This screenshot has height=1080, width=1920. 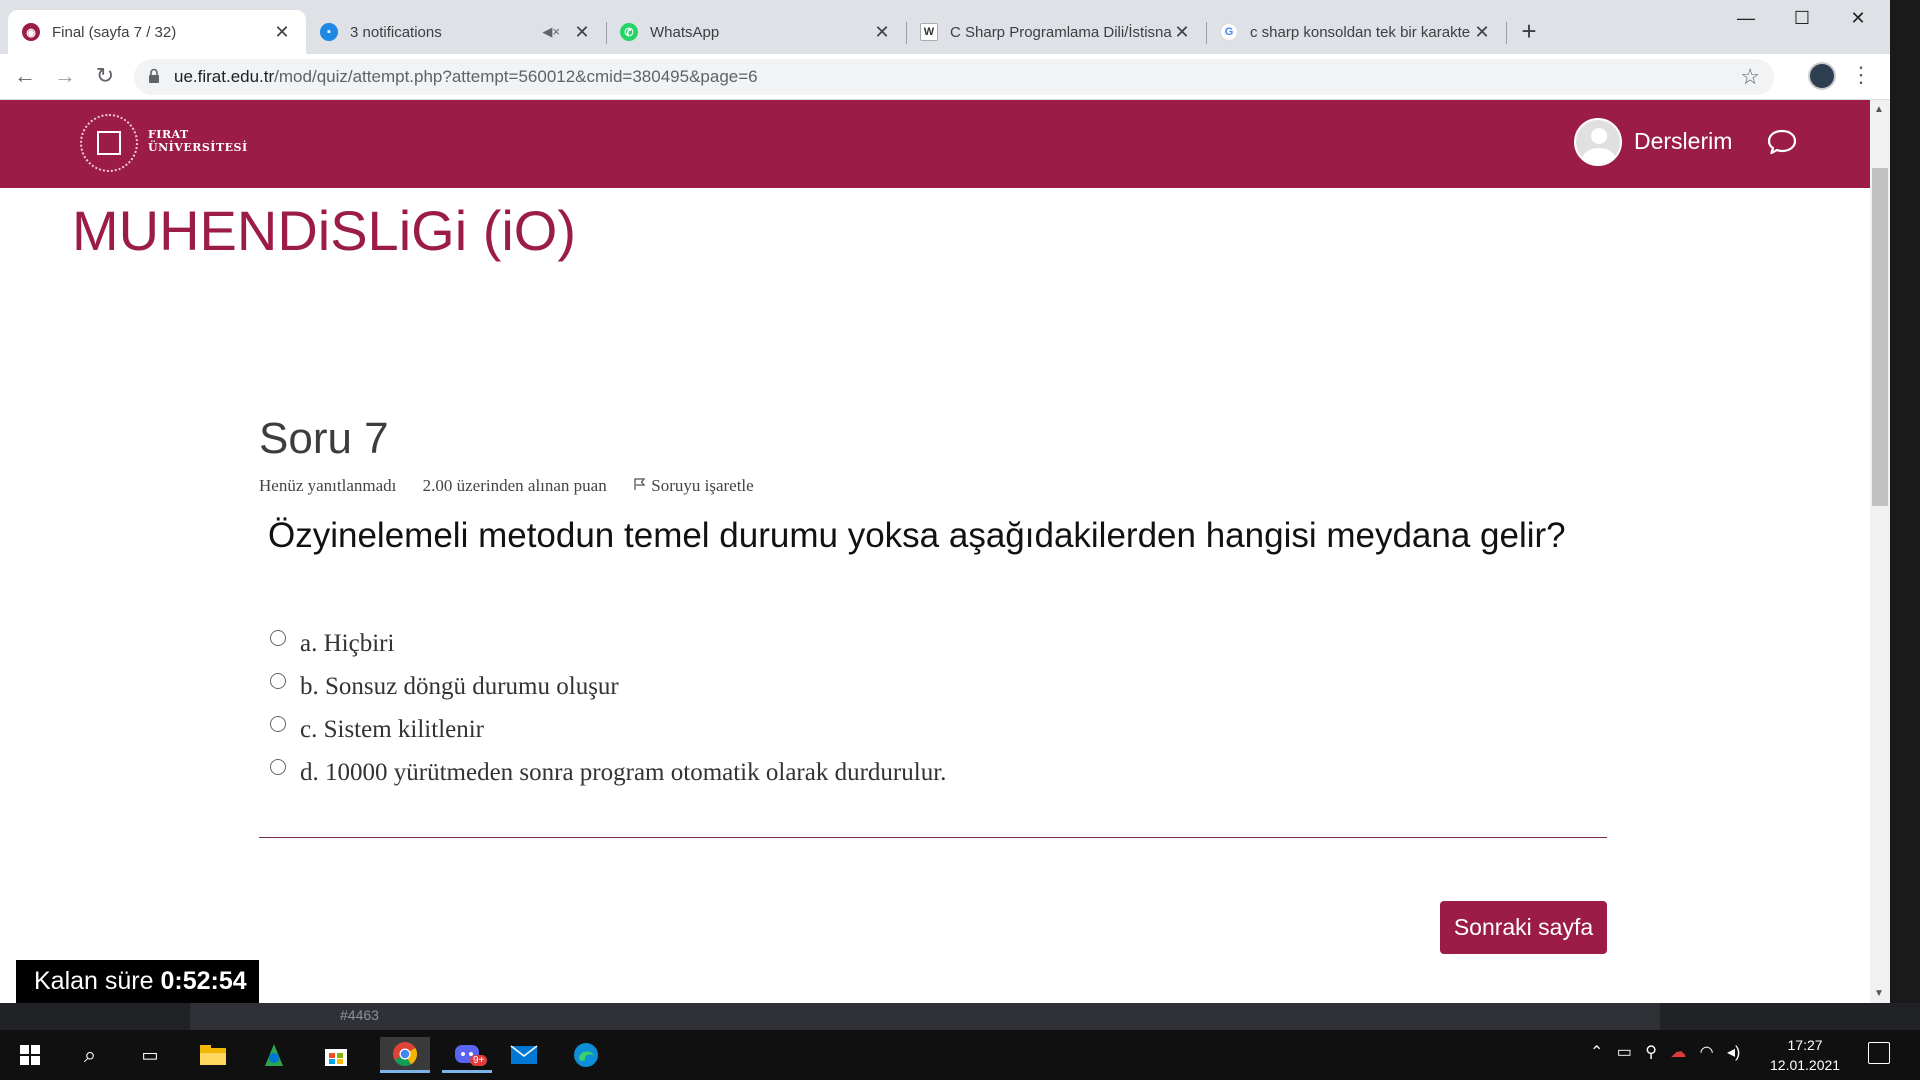 I want to click on photos-app-icon, so click(x=274, y=1055).